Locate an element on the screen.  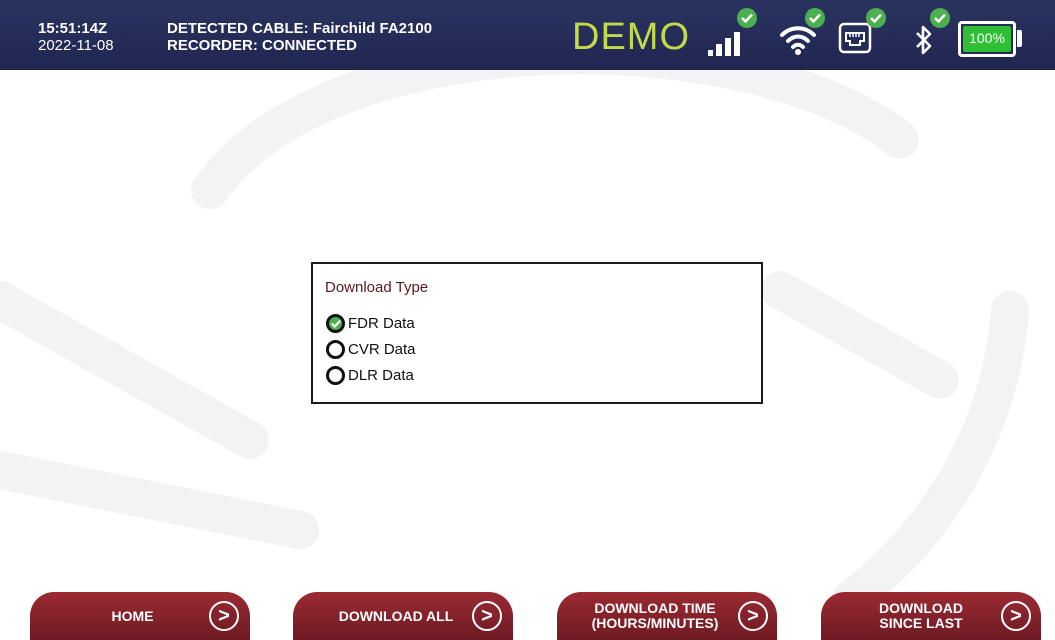
download-time-button: DOWNLOAD TIME (HOURS/MINUTES) > is located at coordinates (667, 616).